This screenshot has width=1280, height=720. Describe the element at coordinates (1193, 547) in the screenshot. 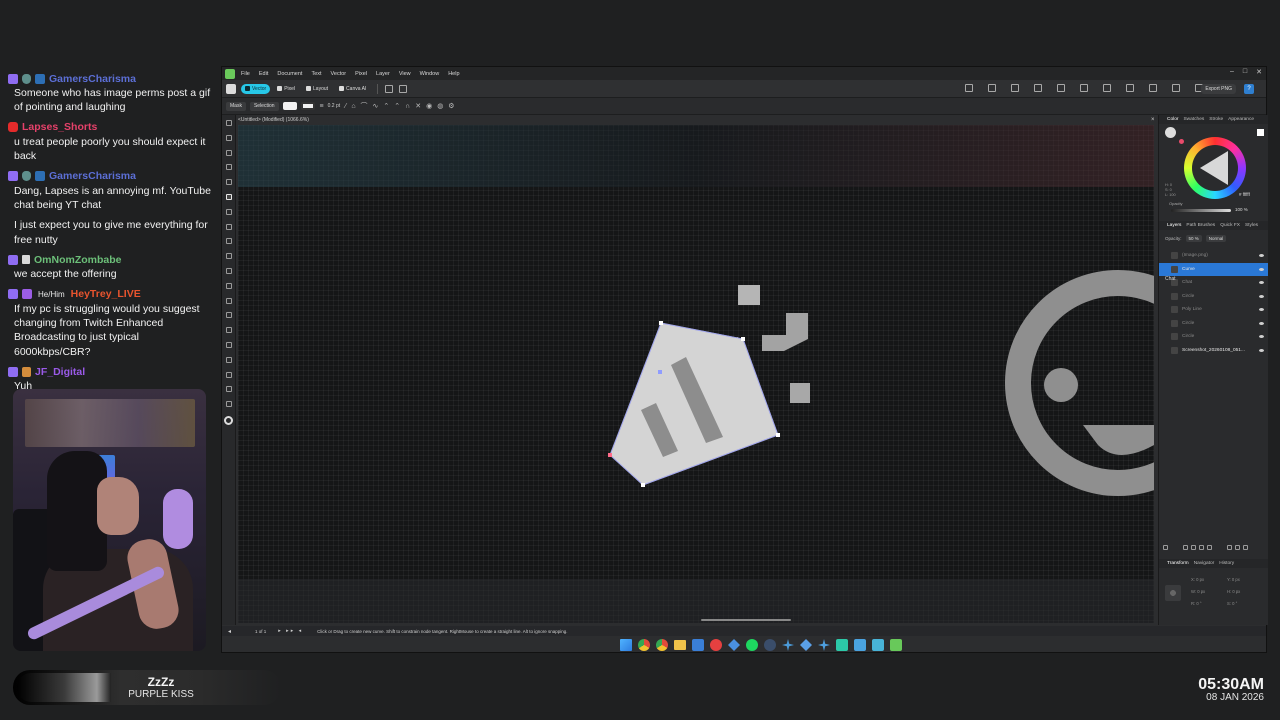

I see `live-filter-icon` at that location.